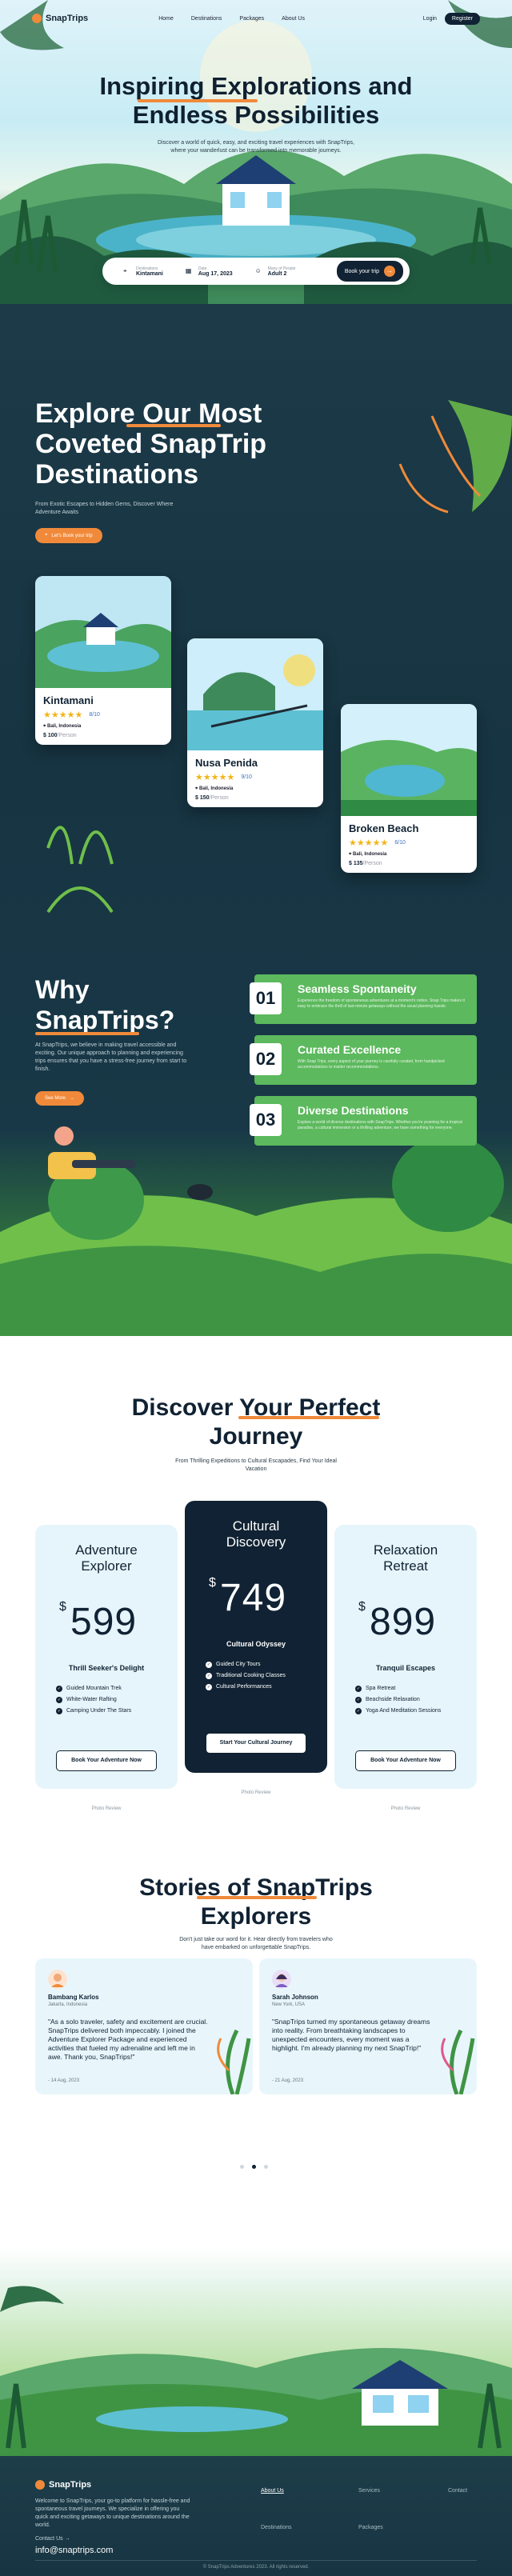 The width and height of the screenshot is (512, 2576). I want to click on why-item-number: 01, so click(266, 998).